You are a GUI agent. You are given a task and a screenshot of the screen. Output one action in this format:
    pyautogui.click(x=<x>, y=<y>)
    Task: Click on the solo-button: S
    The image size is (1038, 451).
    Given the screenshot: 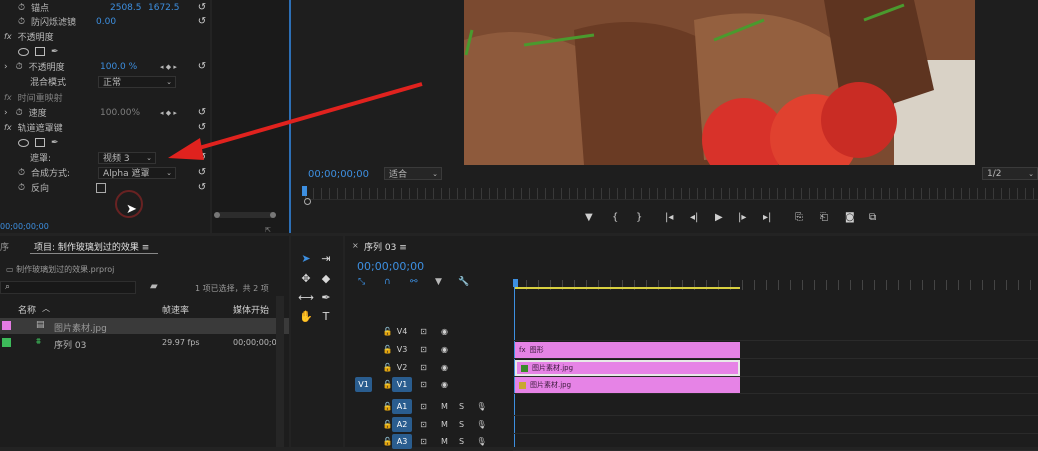 What is the action you would take?
    pyautogui.click(x=461, y=424)
    